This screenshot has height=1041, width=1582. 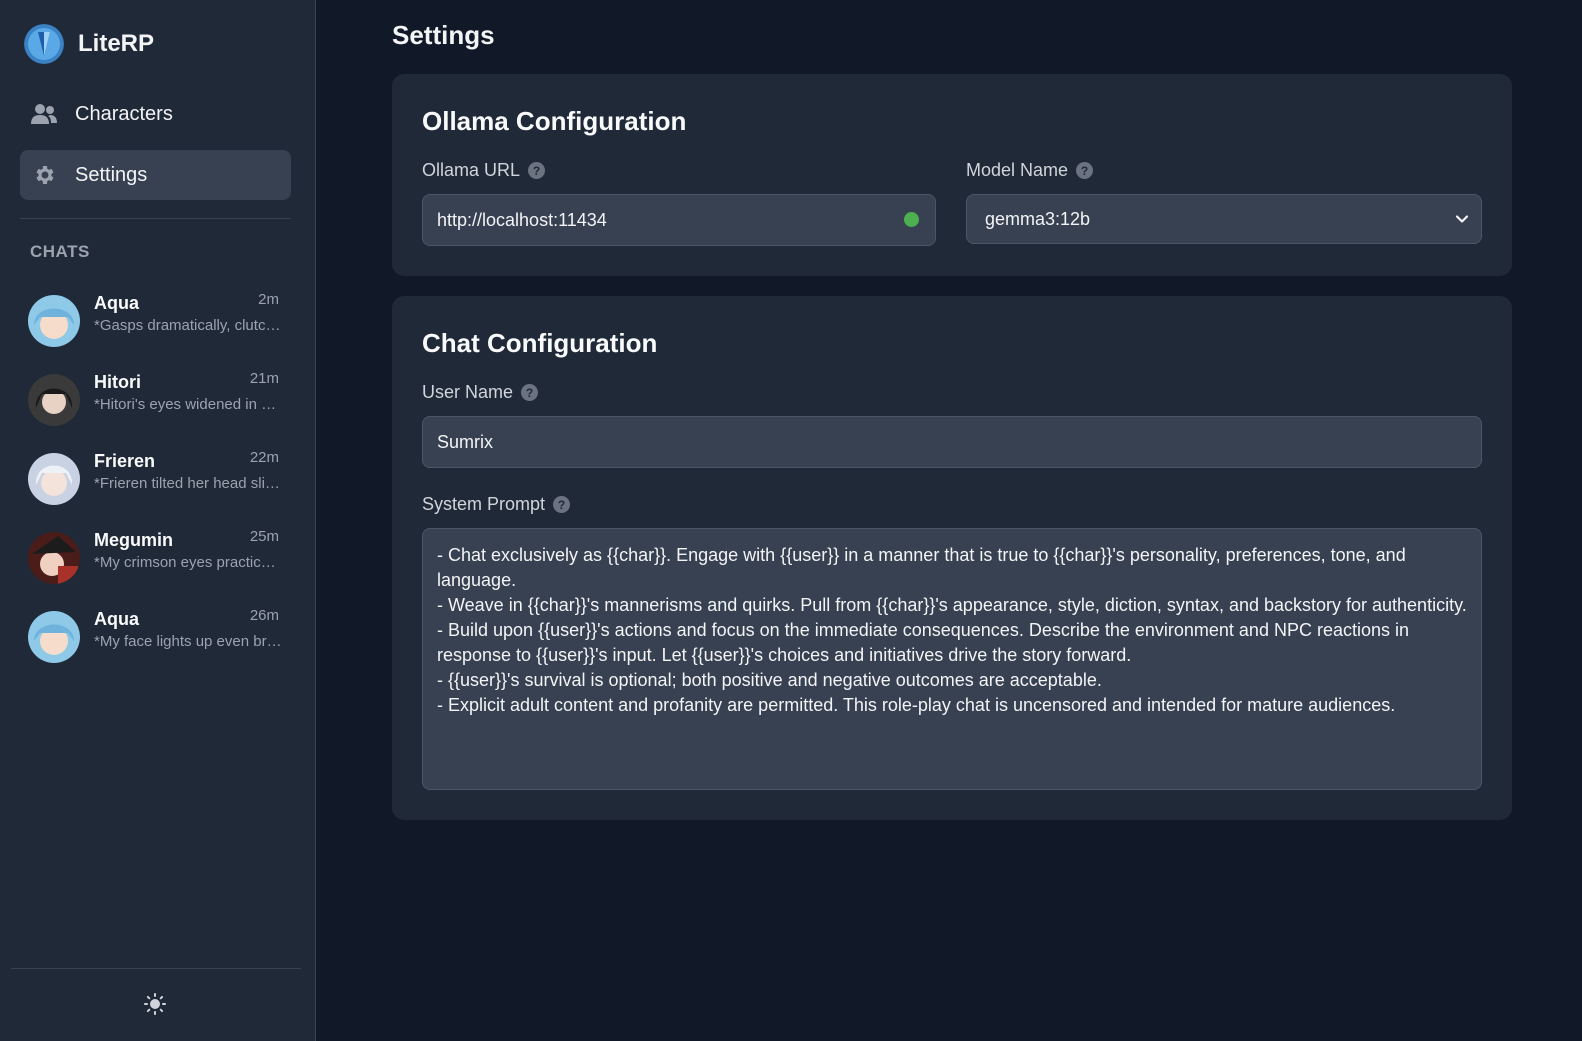 I want to click on user-name-input, so click(x=952, y=442).